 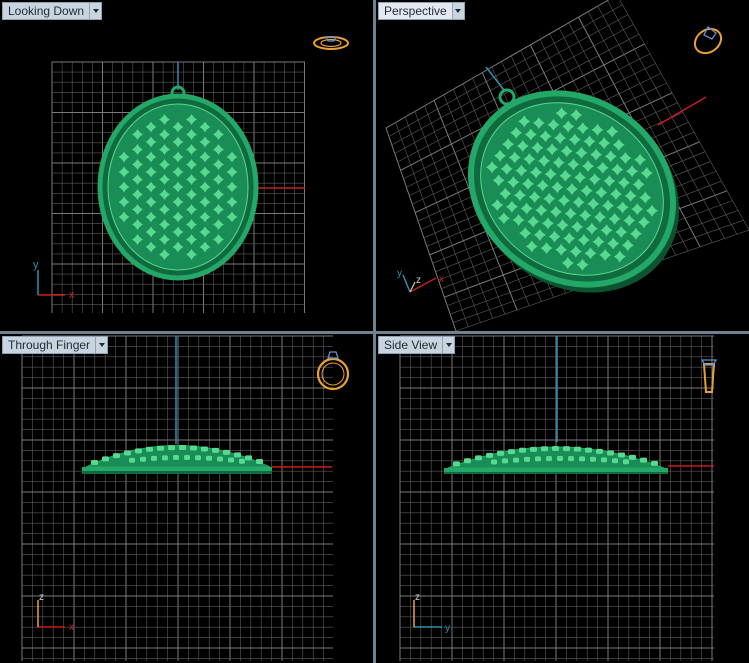 What do you see at coordinates (708, 41) in the screenshot?
I see `ring-perspective-view-icon` at bounding box center [708, 41].